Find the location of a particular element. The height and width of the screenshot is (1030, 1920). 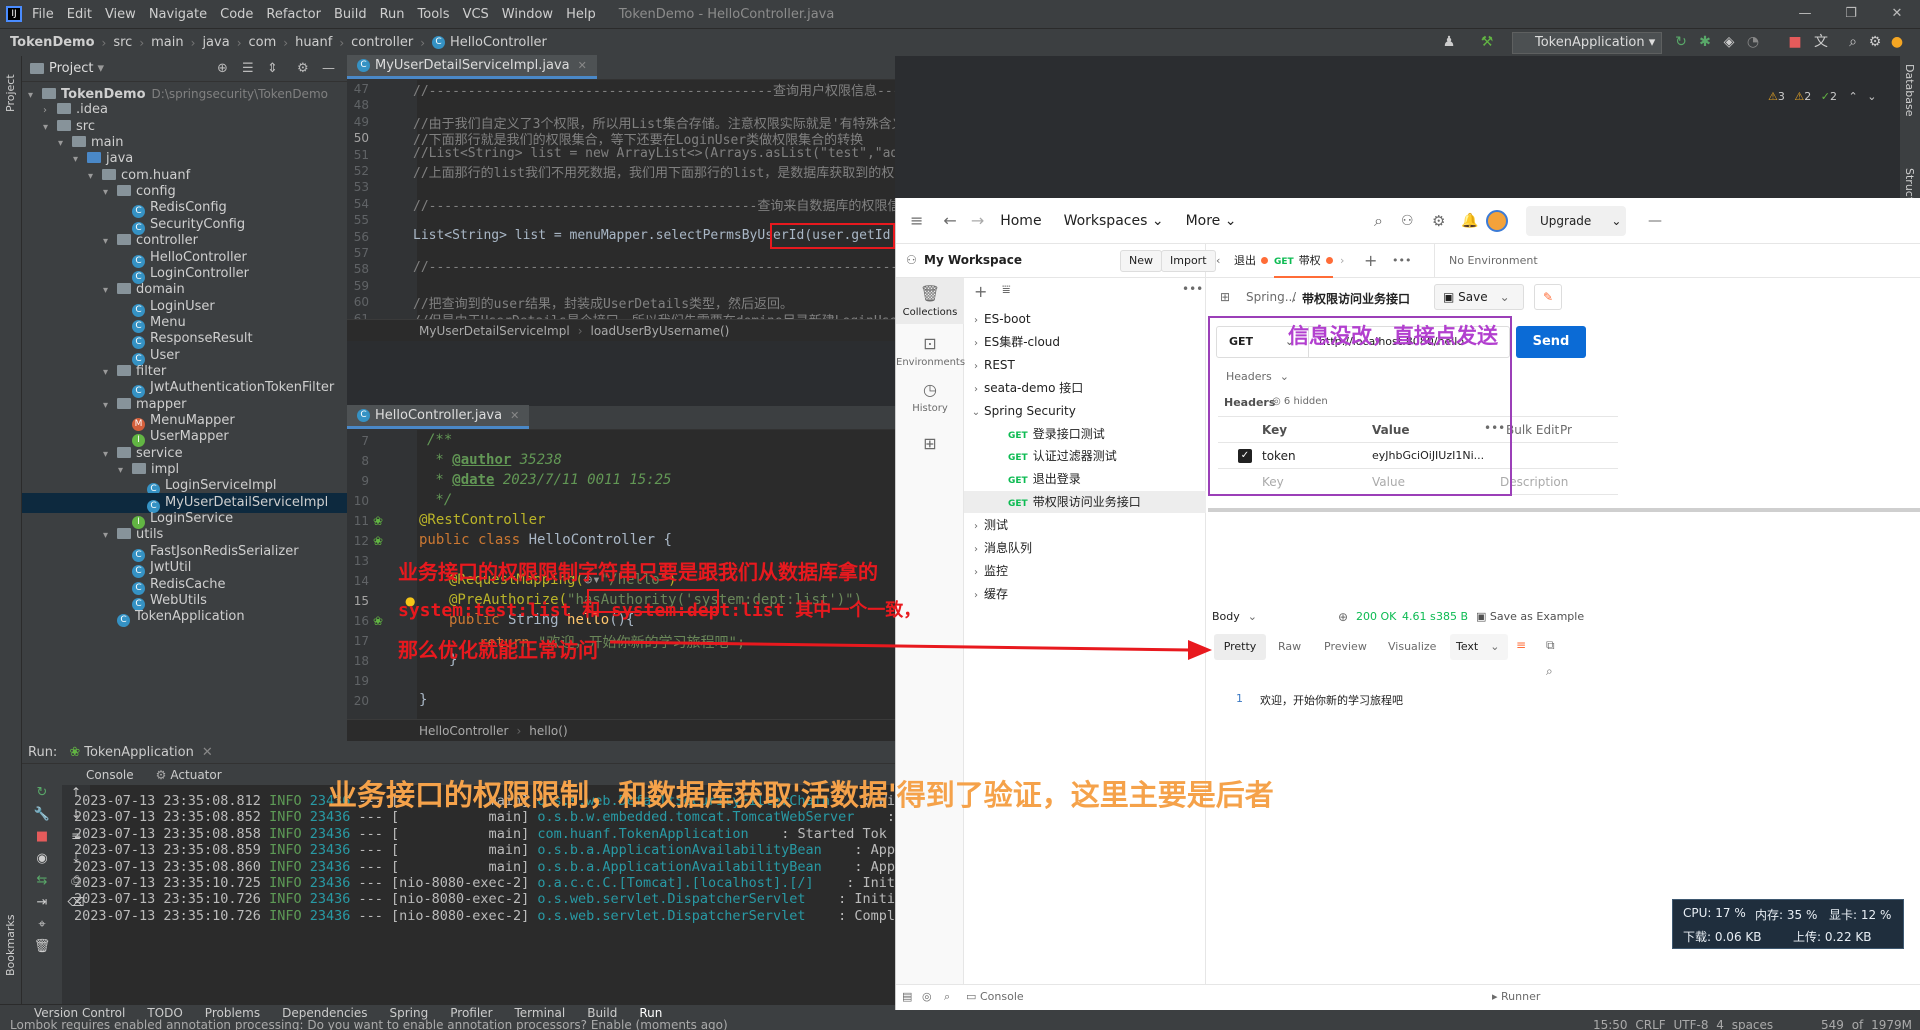

console-button: Console is located at coordinates (1002, 996).